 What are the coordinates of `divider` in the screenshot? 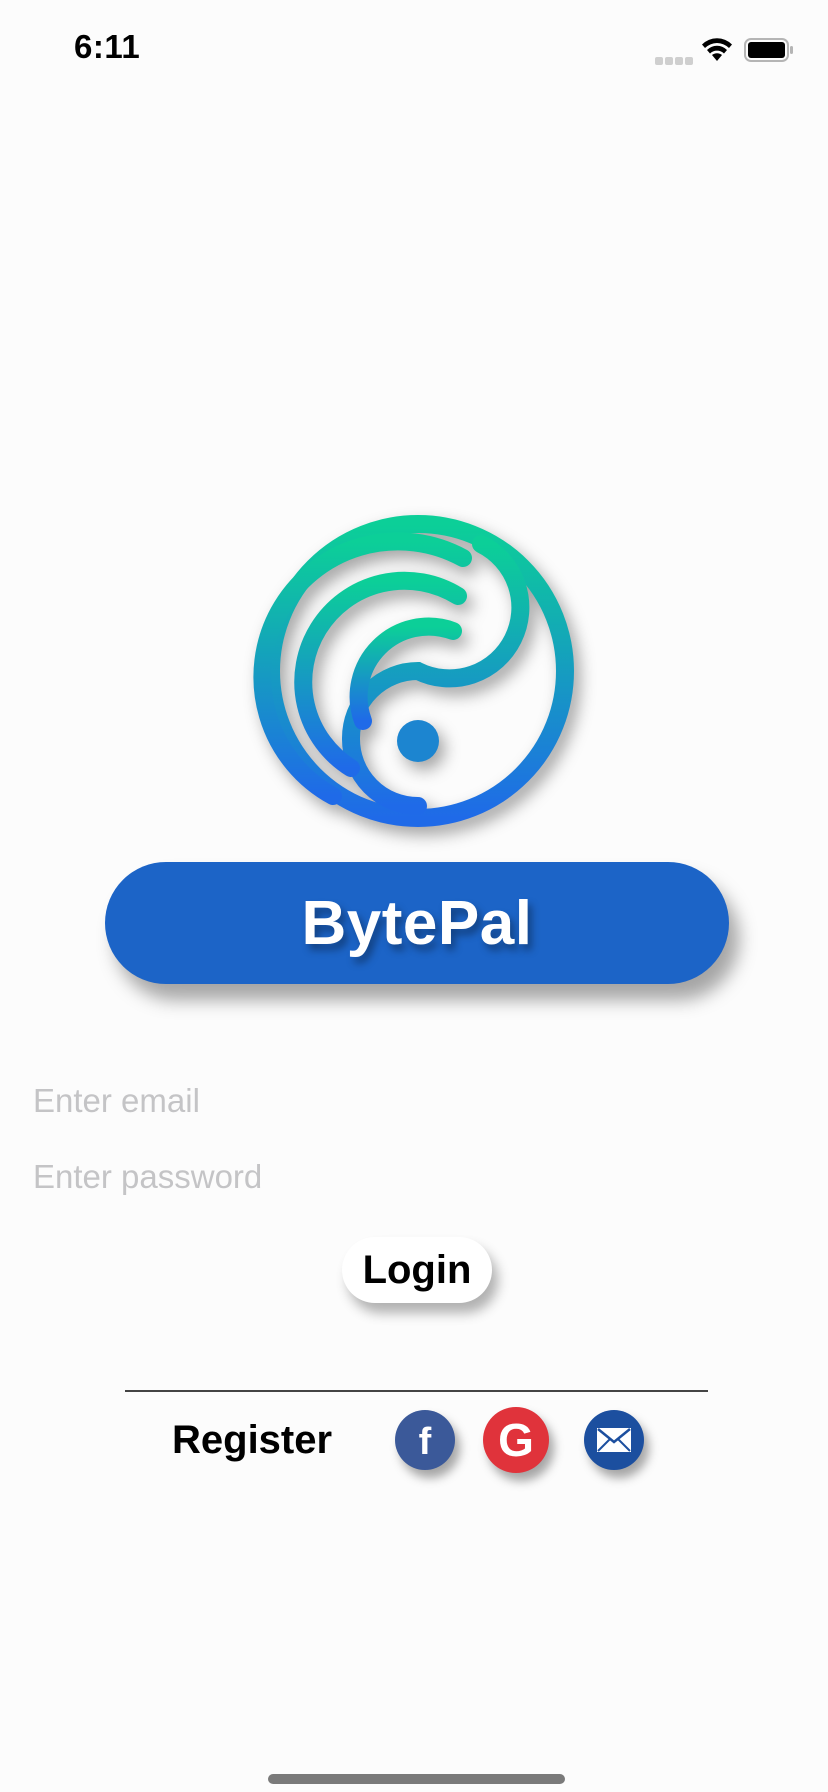 It's located at (416, 1391).